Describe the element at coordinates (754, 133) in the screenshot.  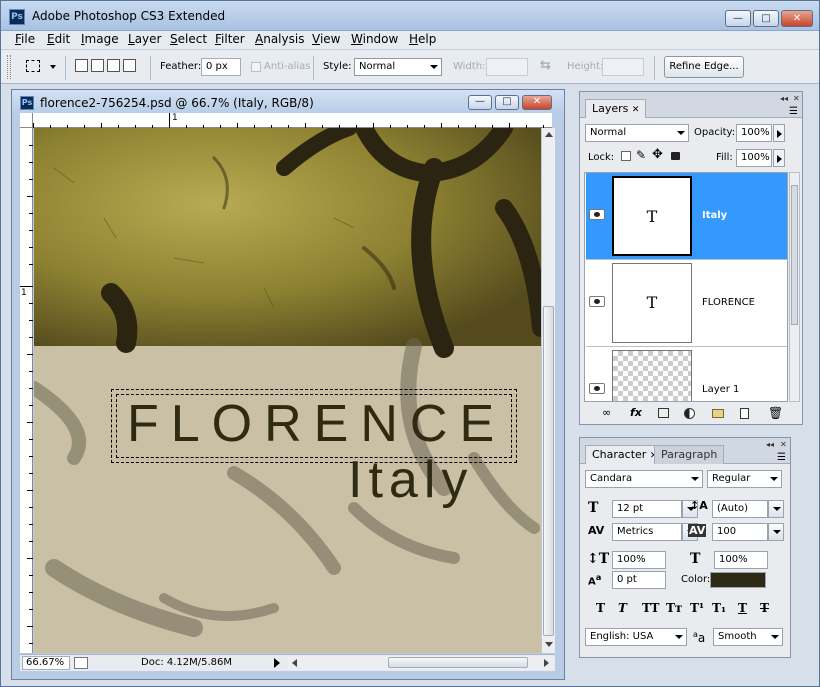
I see `opacity-input: 100%` at that location.